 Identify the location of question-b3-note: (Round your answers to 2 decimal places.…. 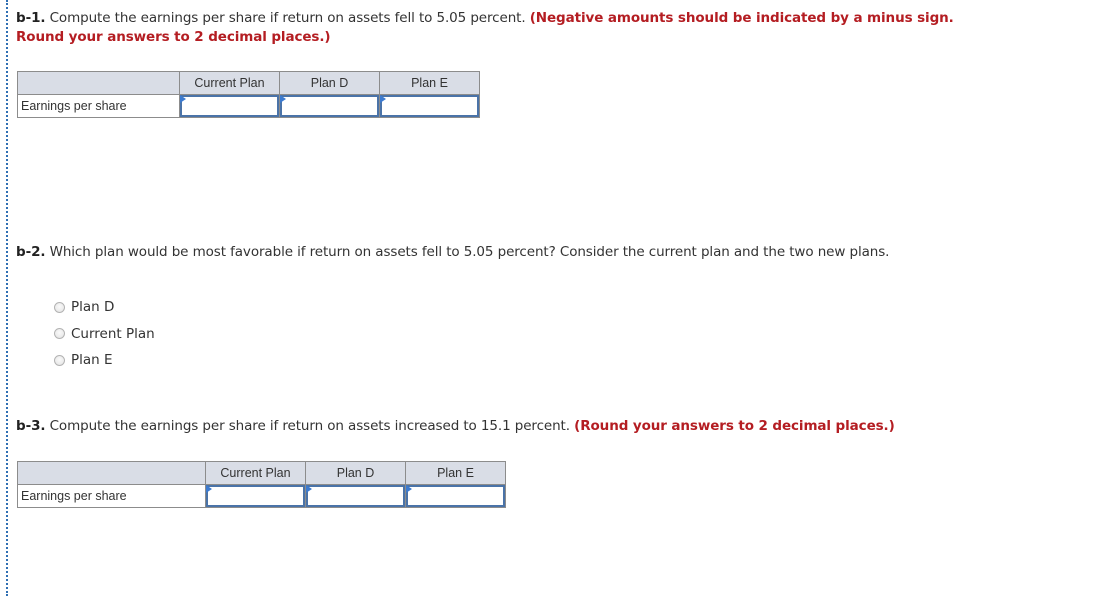
(734, 426).